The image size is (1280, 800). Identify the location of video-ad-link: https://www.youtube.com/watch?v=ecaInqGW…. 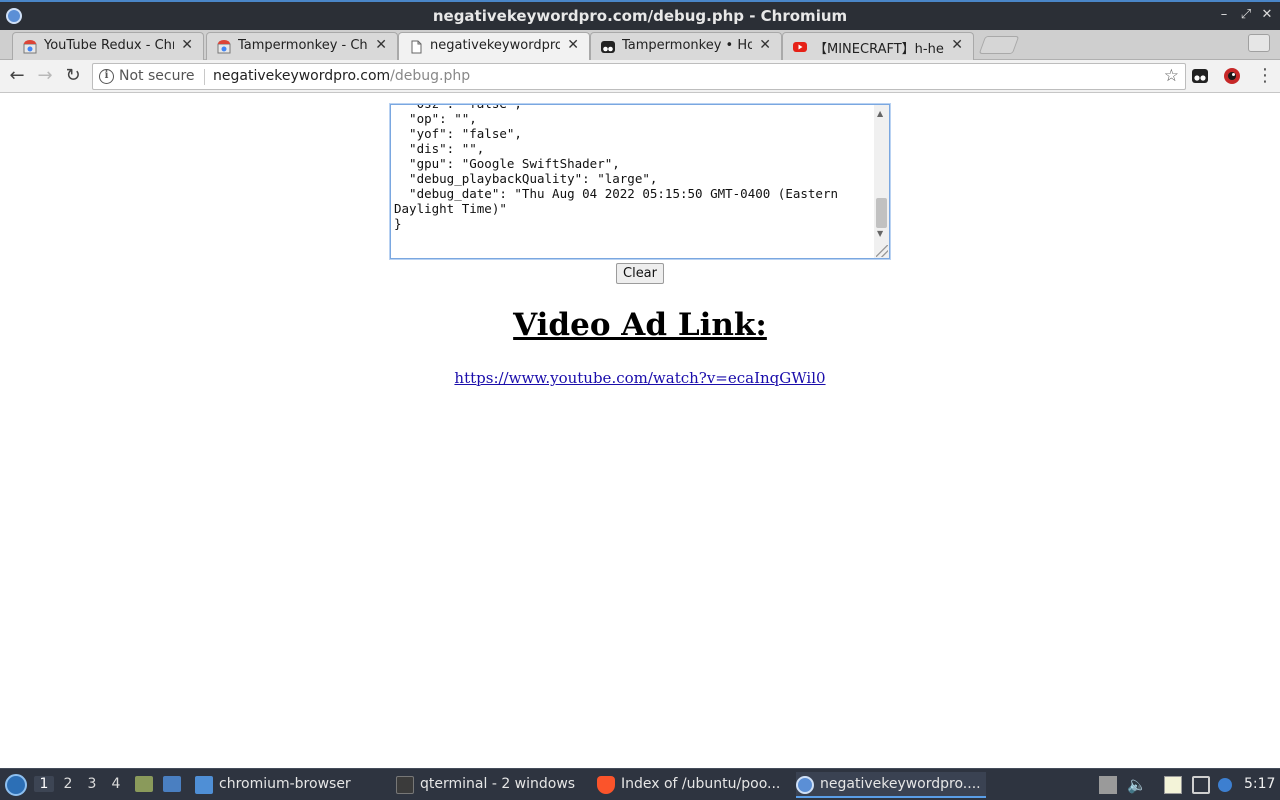
(639, 378).